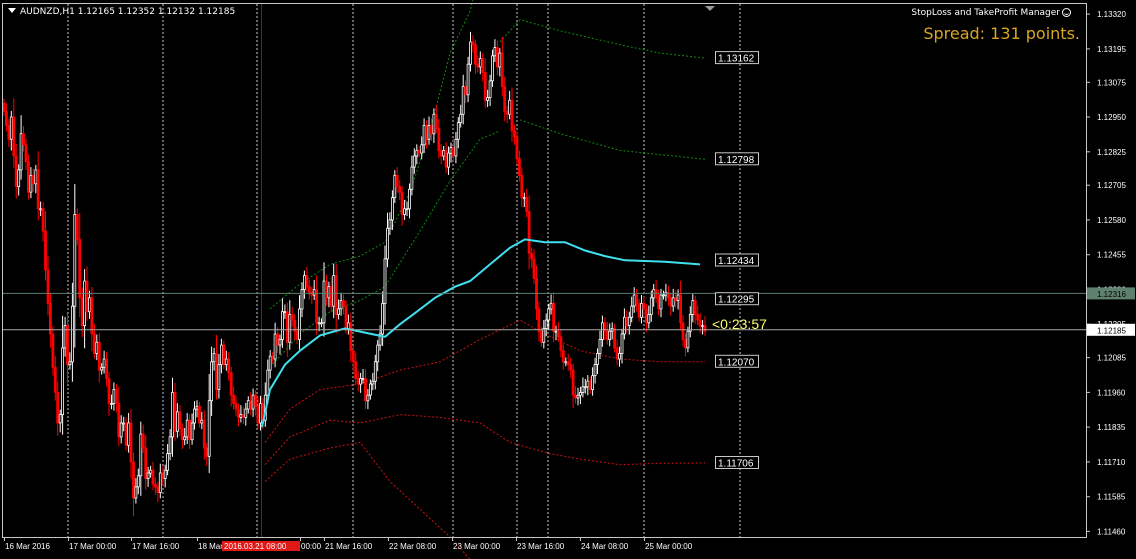 Image resolution: width=1136 pixels, height=559 pixels. I want to click on chevron-down-icon, so click(12, 10).